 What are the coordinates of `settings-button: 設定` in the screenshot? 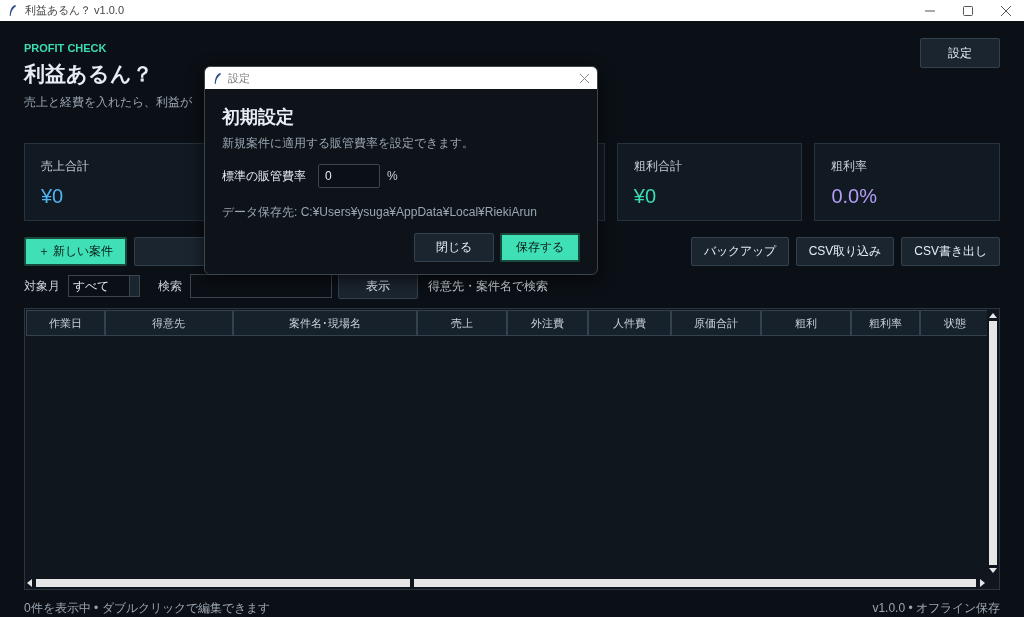 It's located at (960, 53).